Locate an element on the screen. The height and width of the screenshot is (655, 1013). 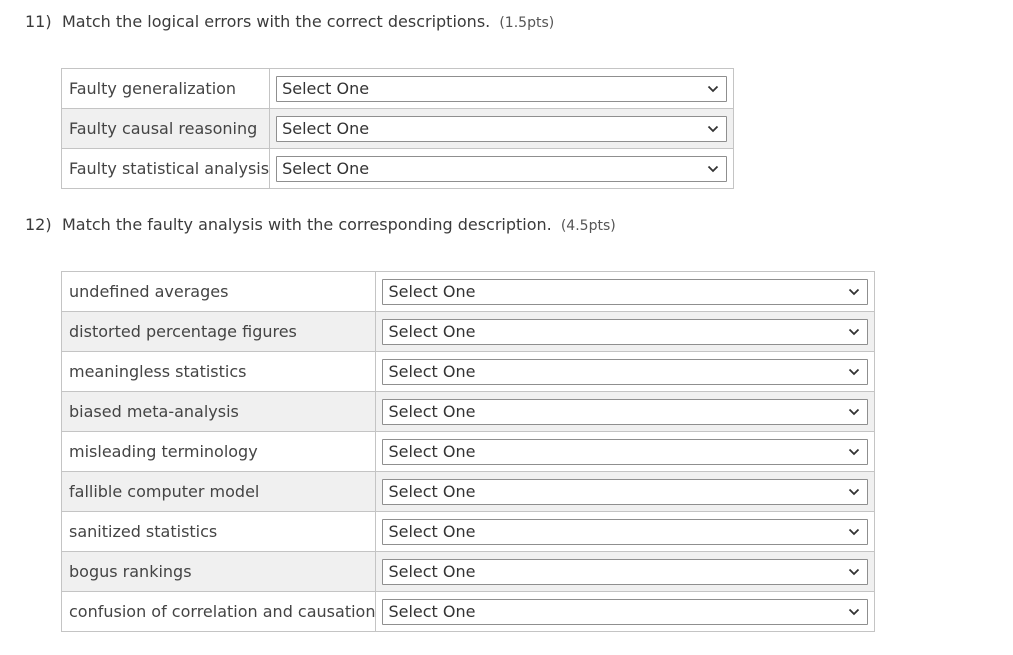
match-row: Faulty causal reasoning Select One is located at coordinates (397, 128).